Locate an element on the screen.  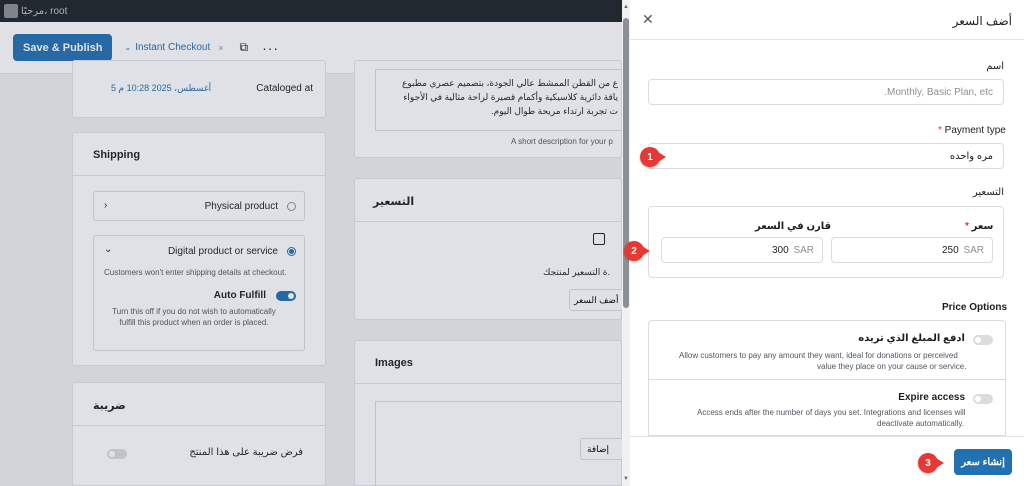
compare-price-label: قارن في السعر is located at coordinates (793, 226).